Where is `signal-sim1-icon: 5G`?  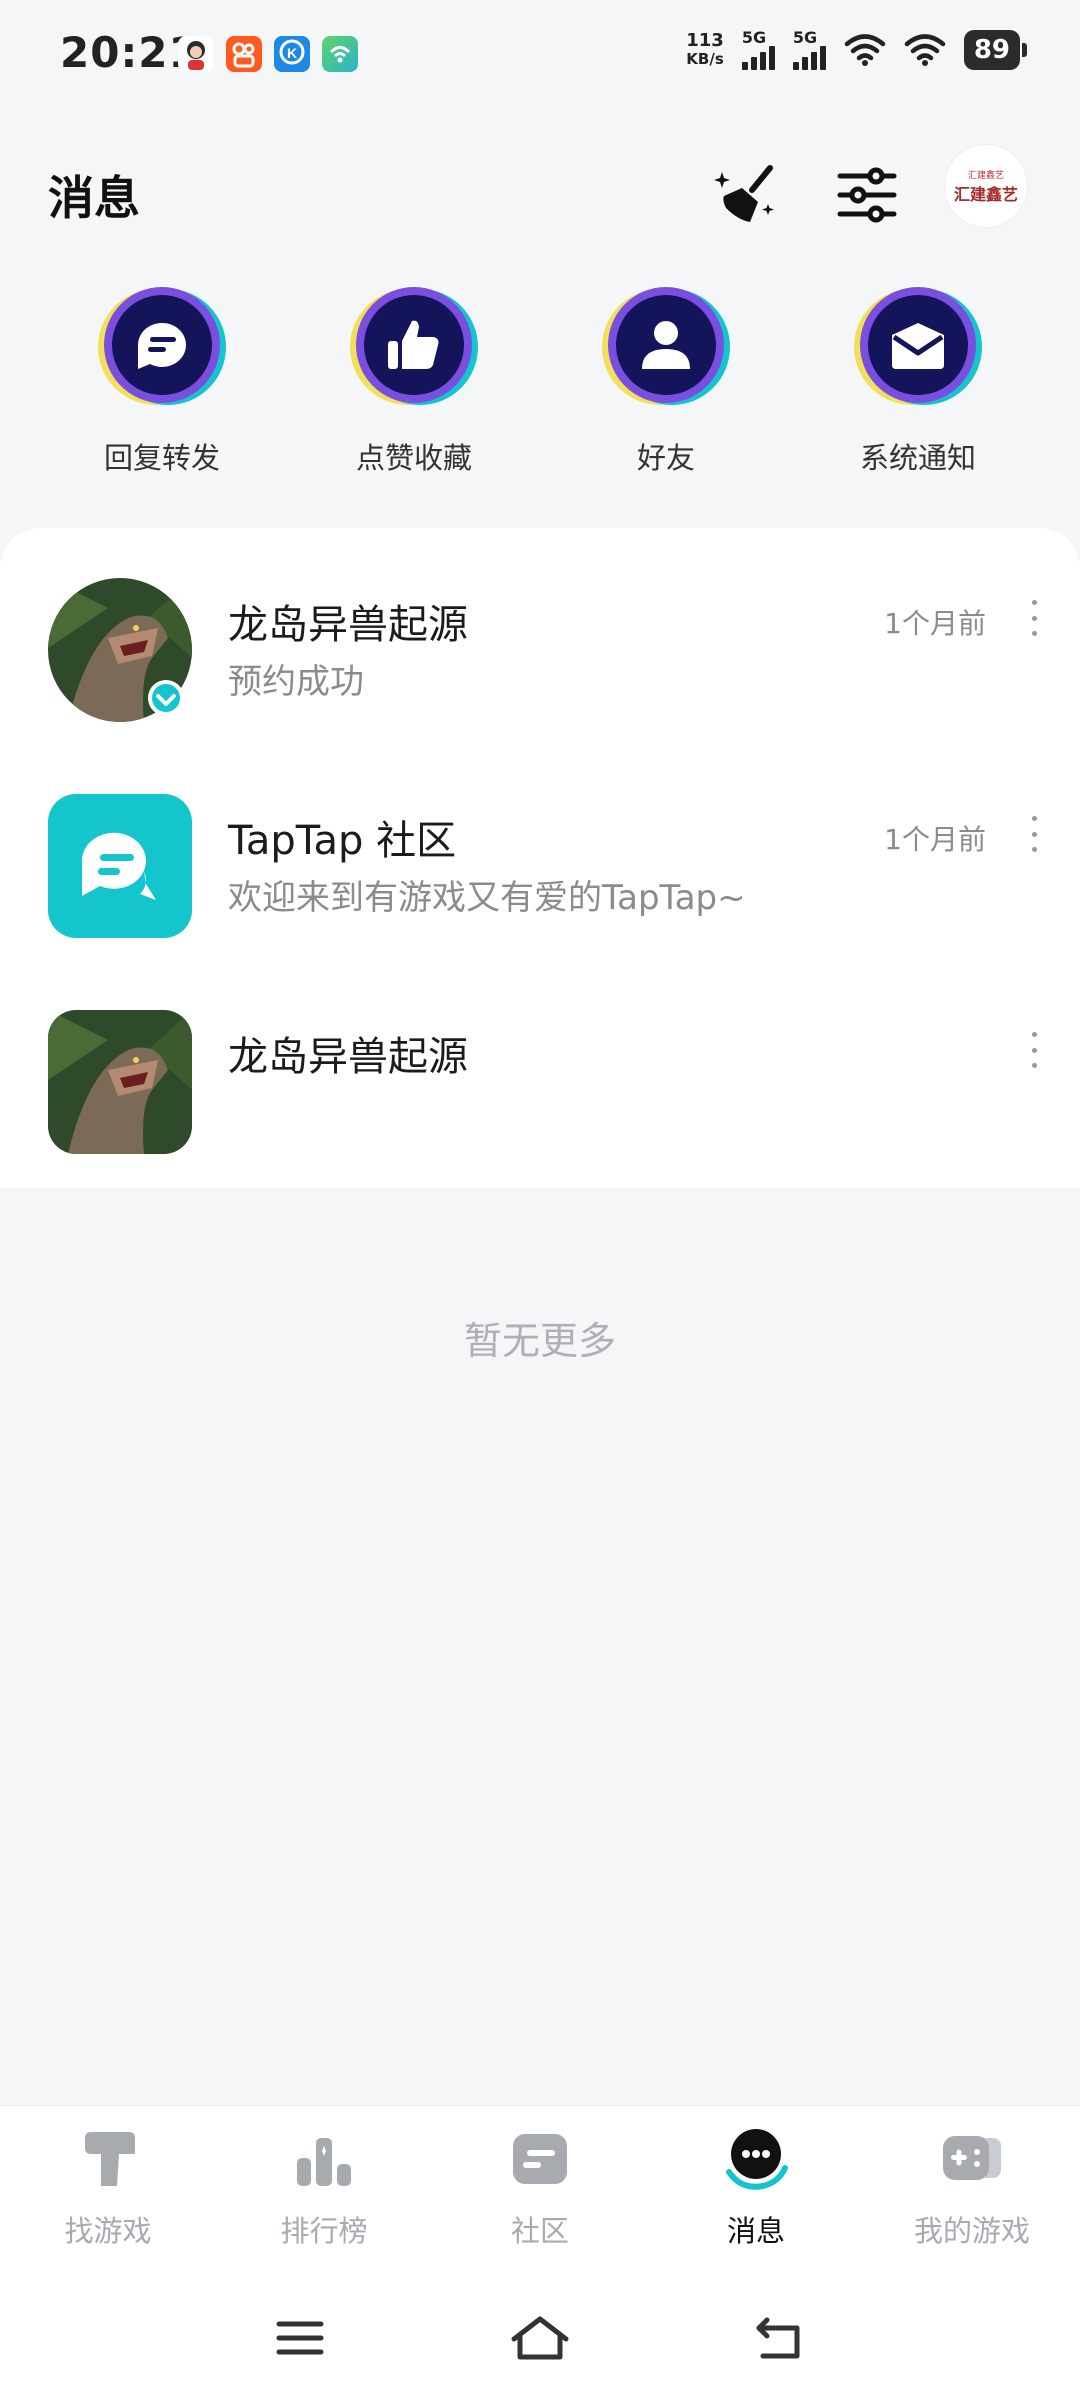
signal-sim1-icon: 5G is located at coordinates (758, 50).